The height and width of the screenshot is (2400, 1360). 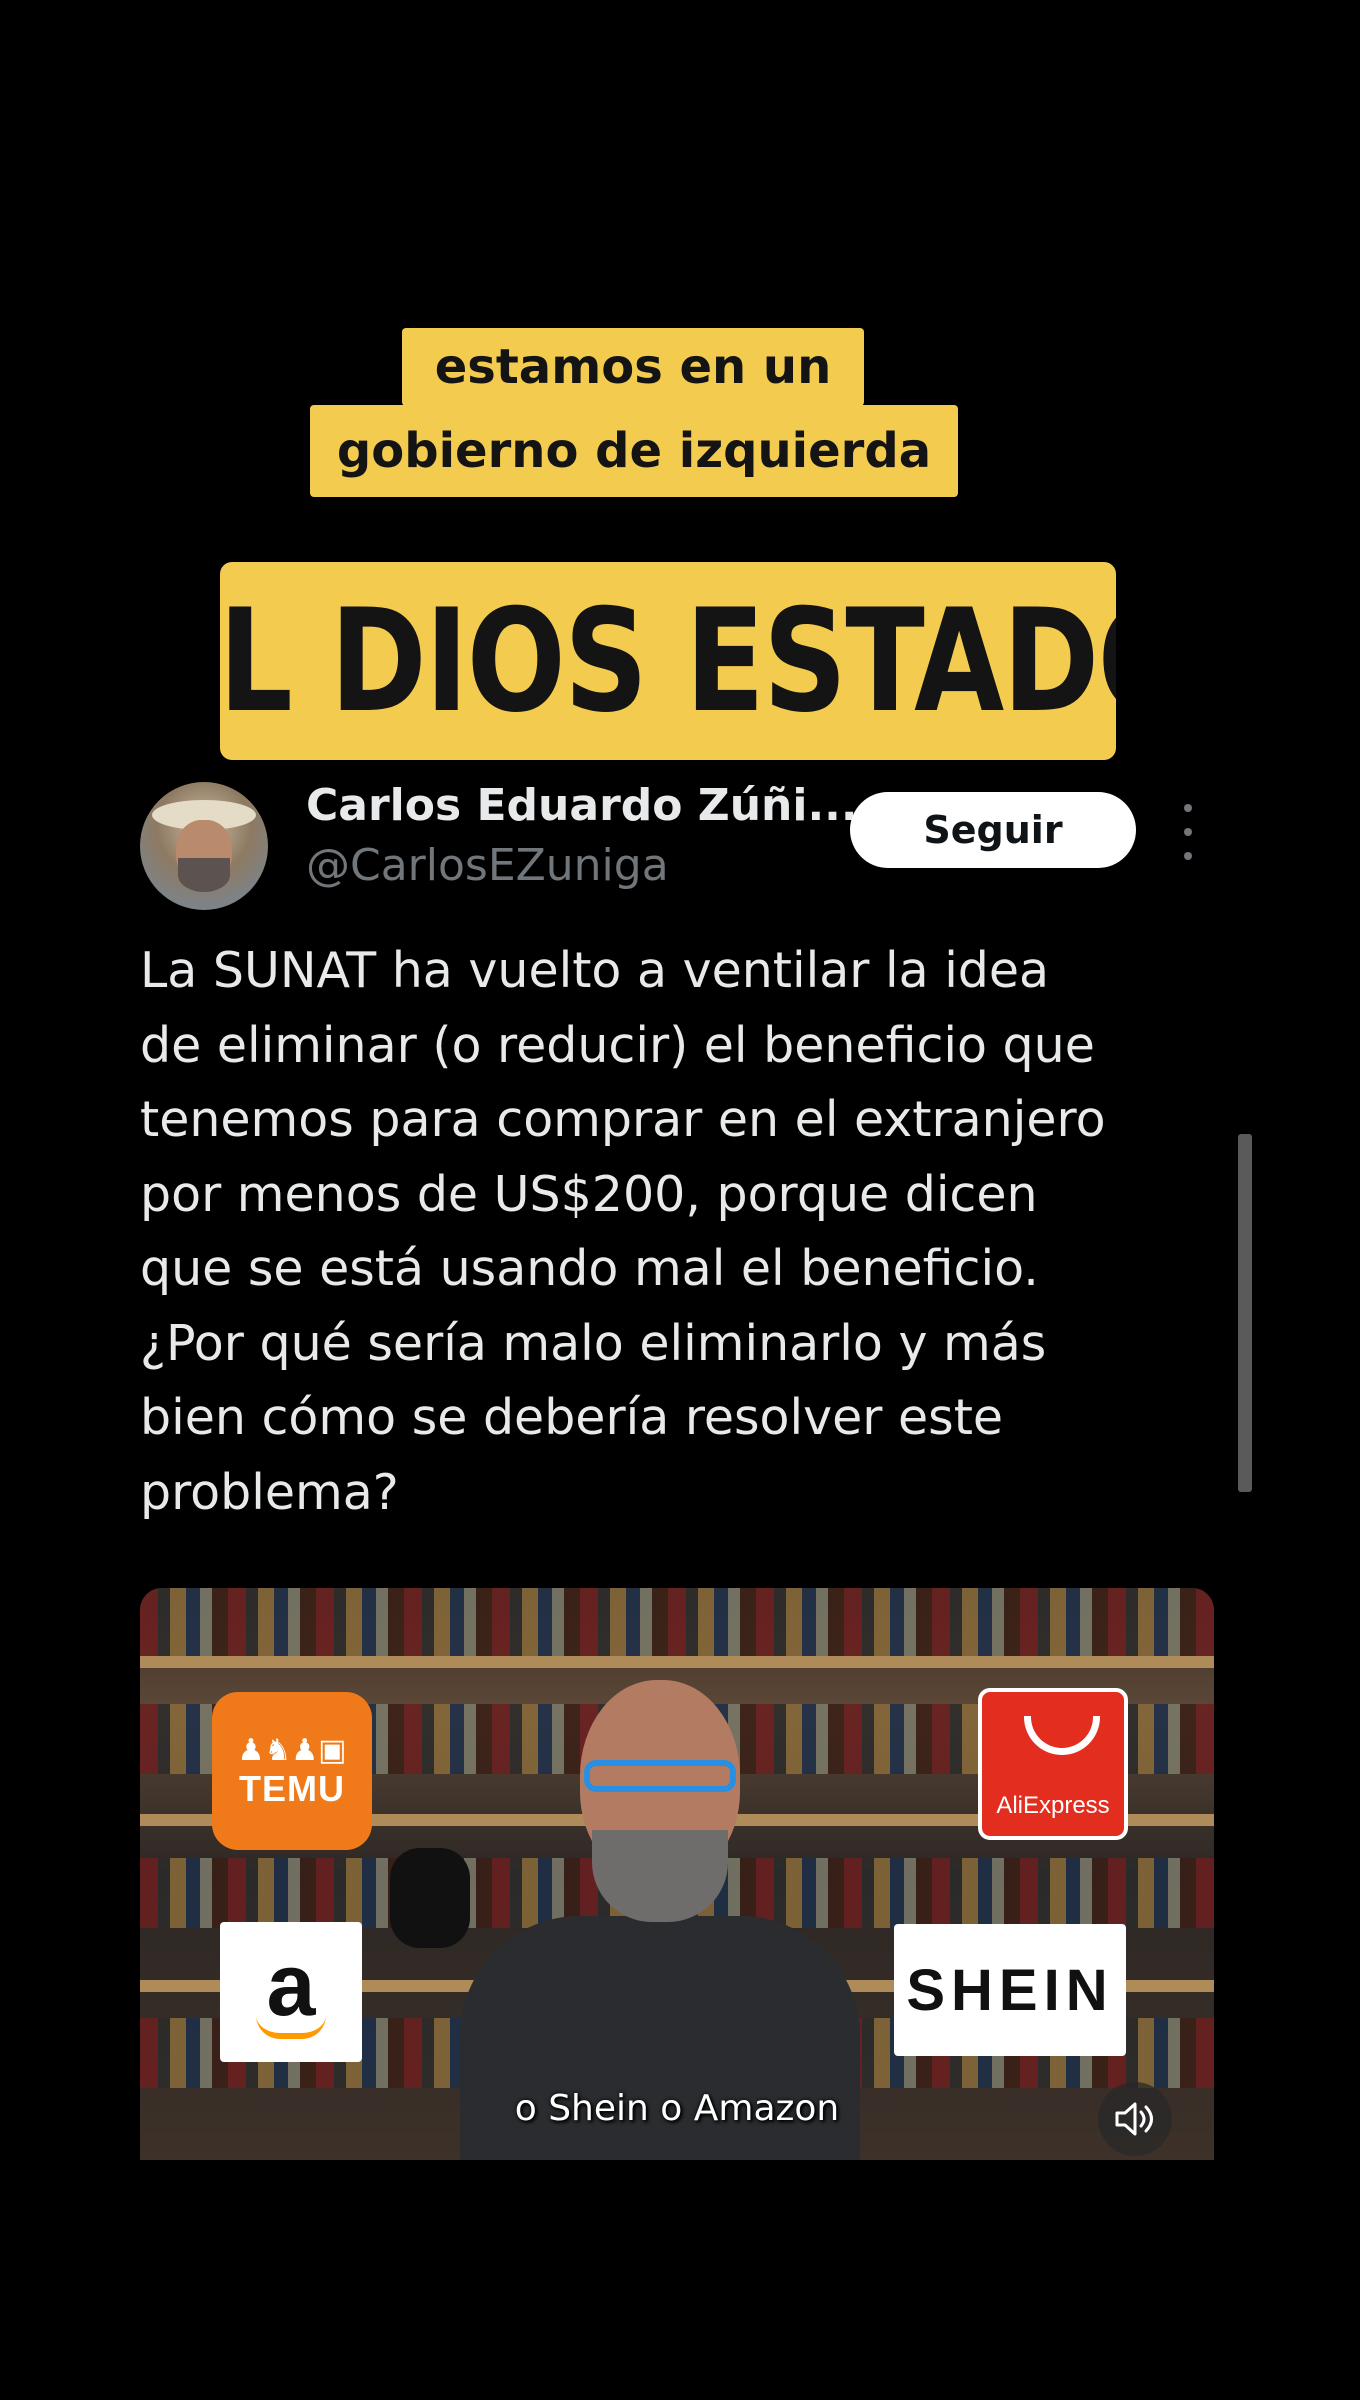 I want to click on caption-line-2: gobierno de izquierda, so click(x=634, y=451).